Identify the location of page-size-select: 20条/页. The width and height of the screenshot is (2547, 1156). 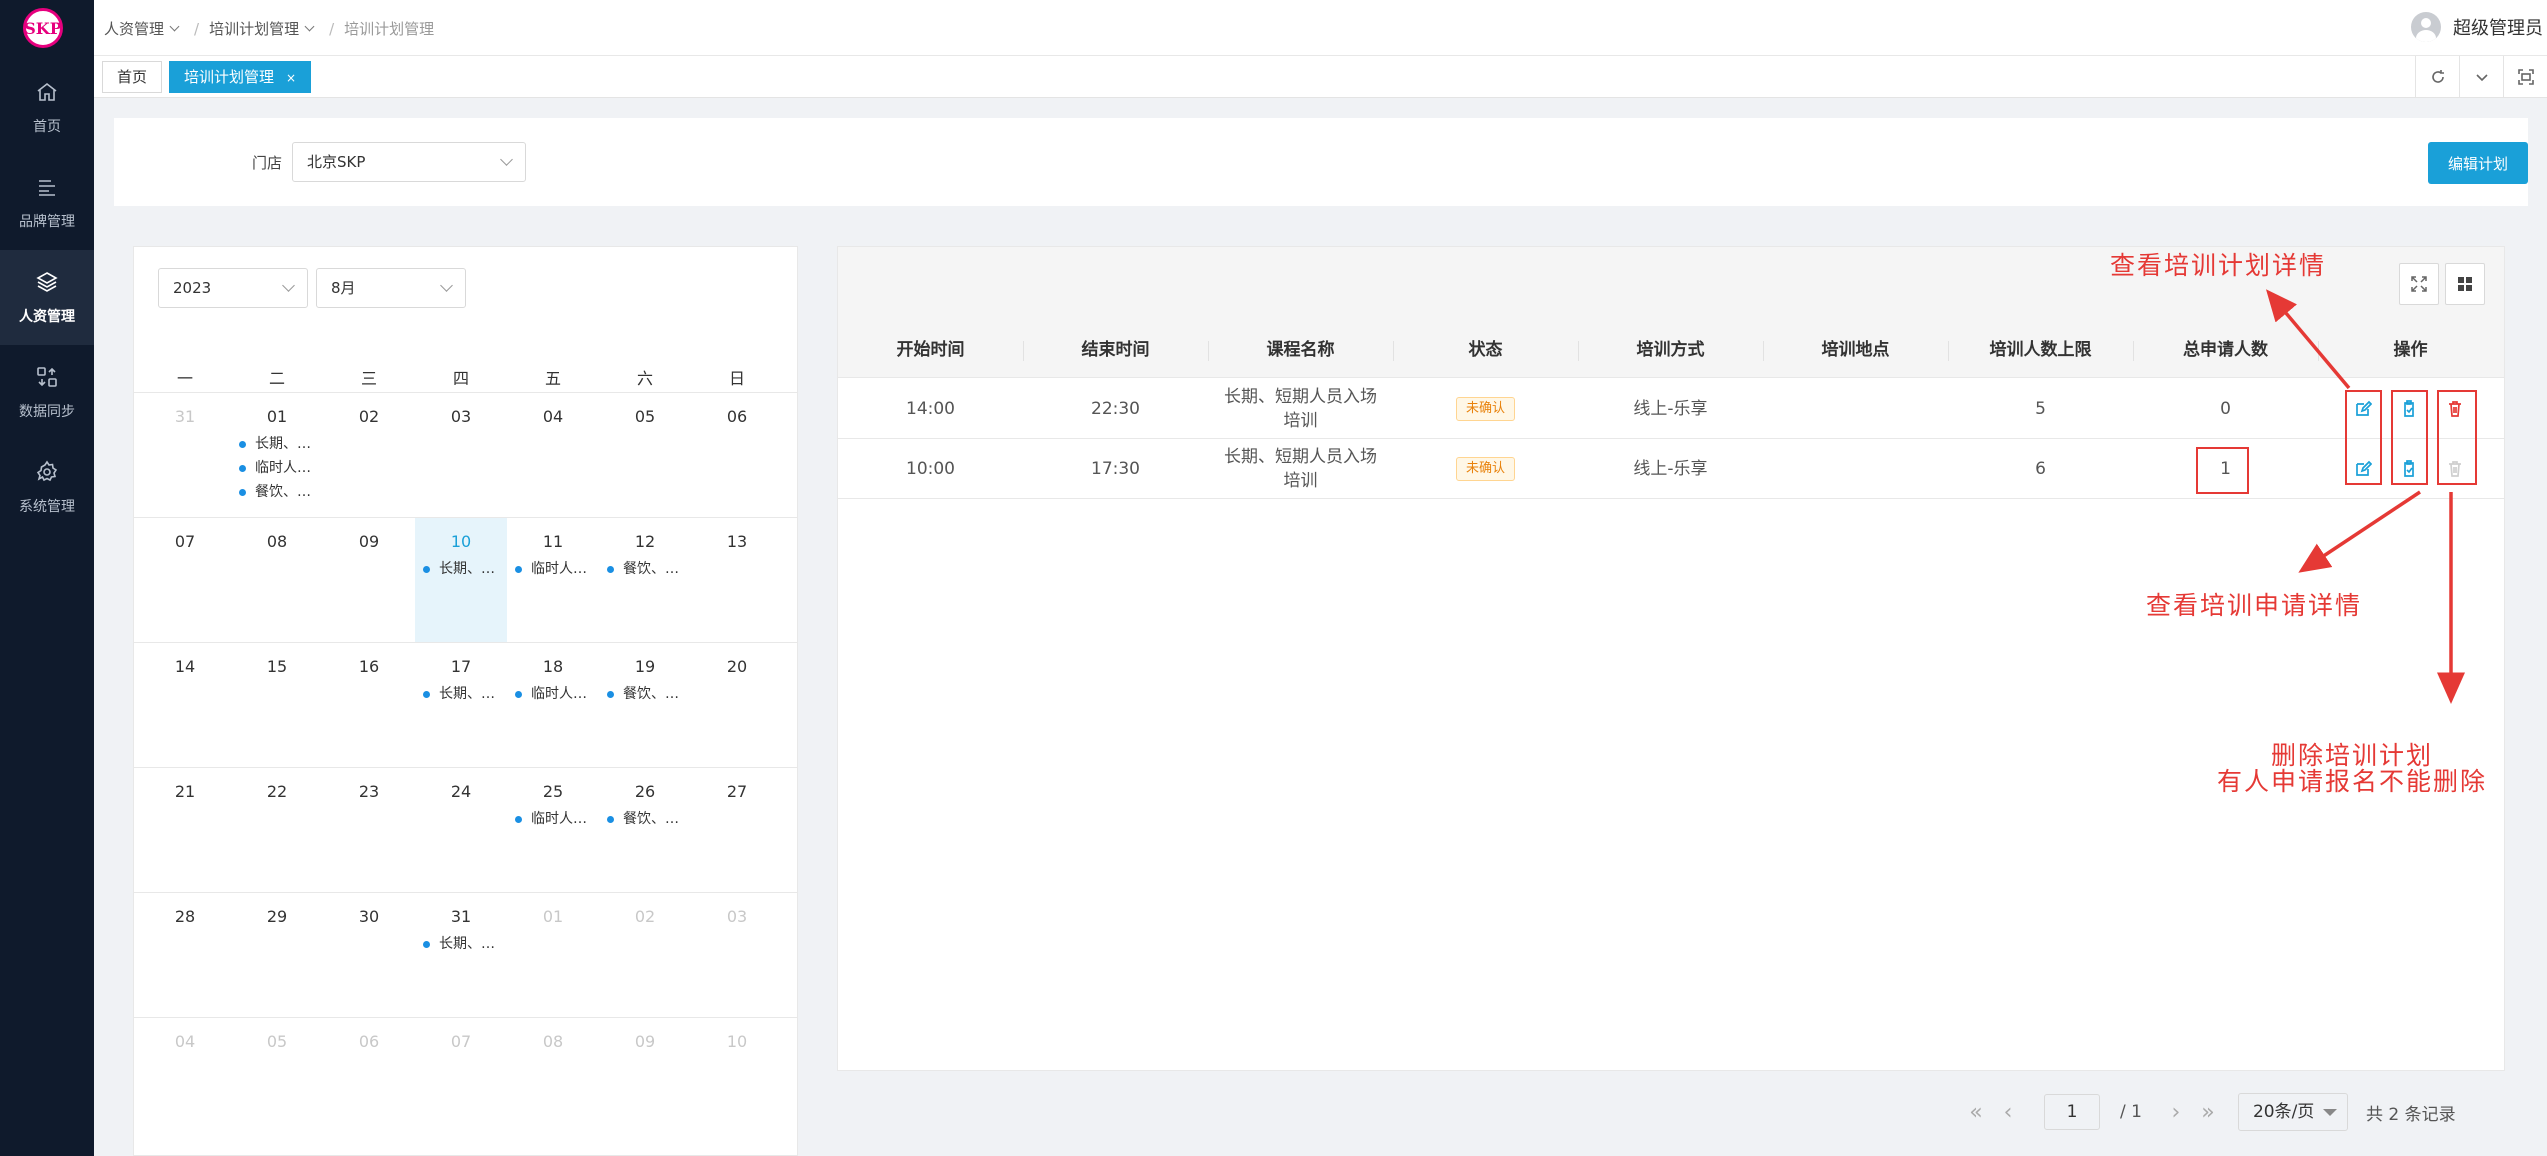
(2292, 1112).